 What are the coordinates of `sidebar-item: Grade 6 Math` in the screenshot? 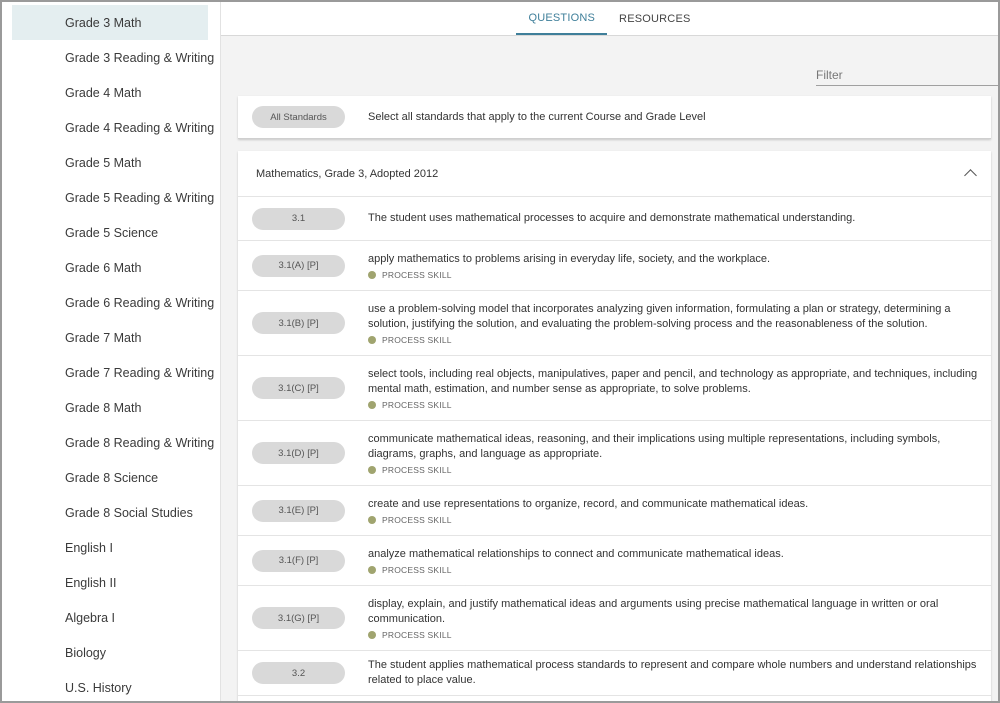 It's located at (110, 267).